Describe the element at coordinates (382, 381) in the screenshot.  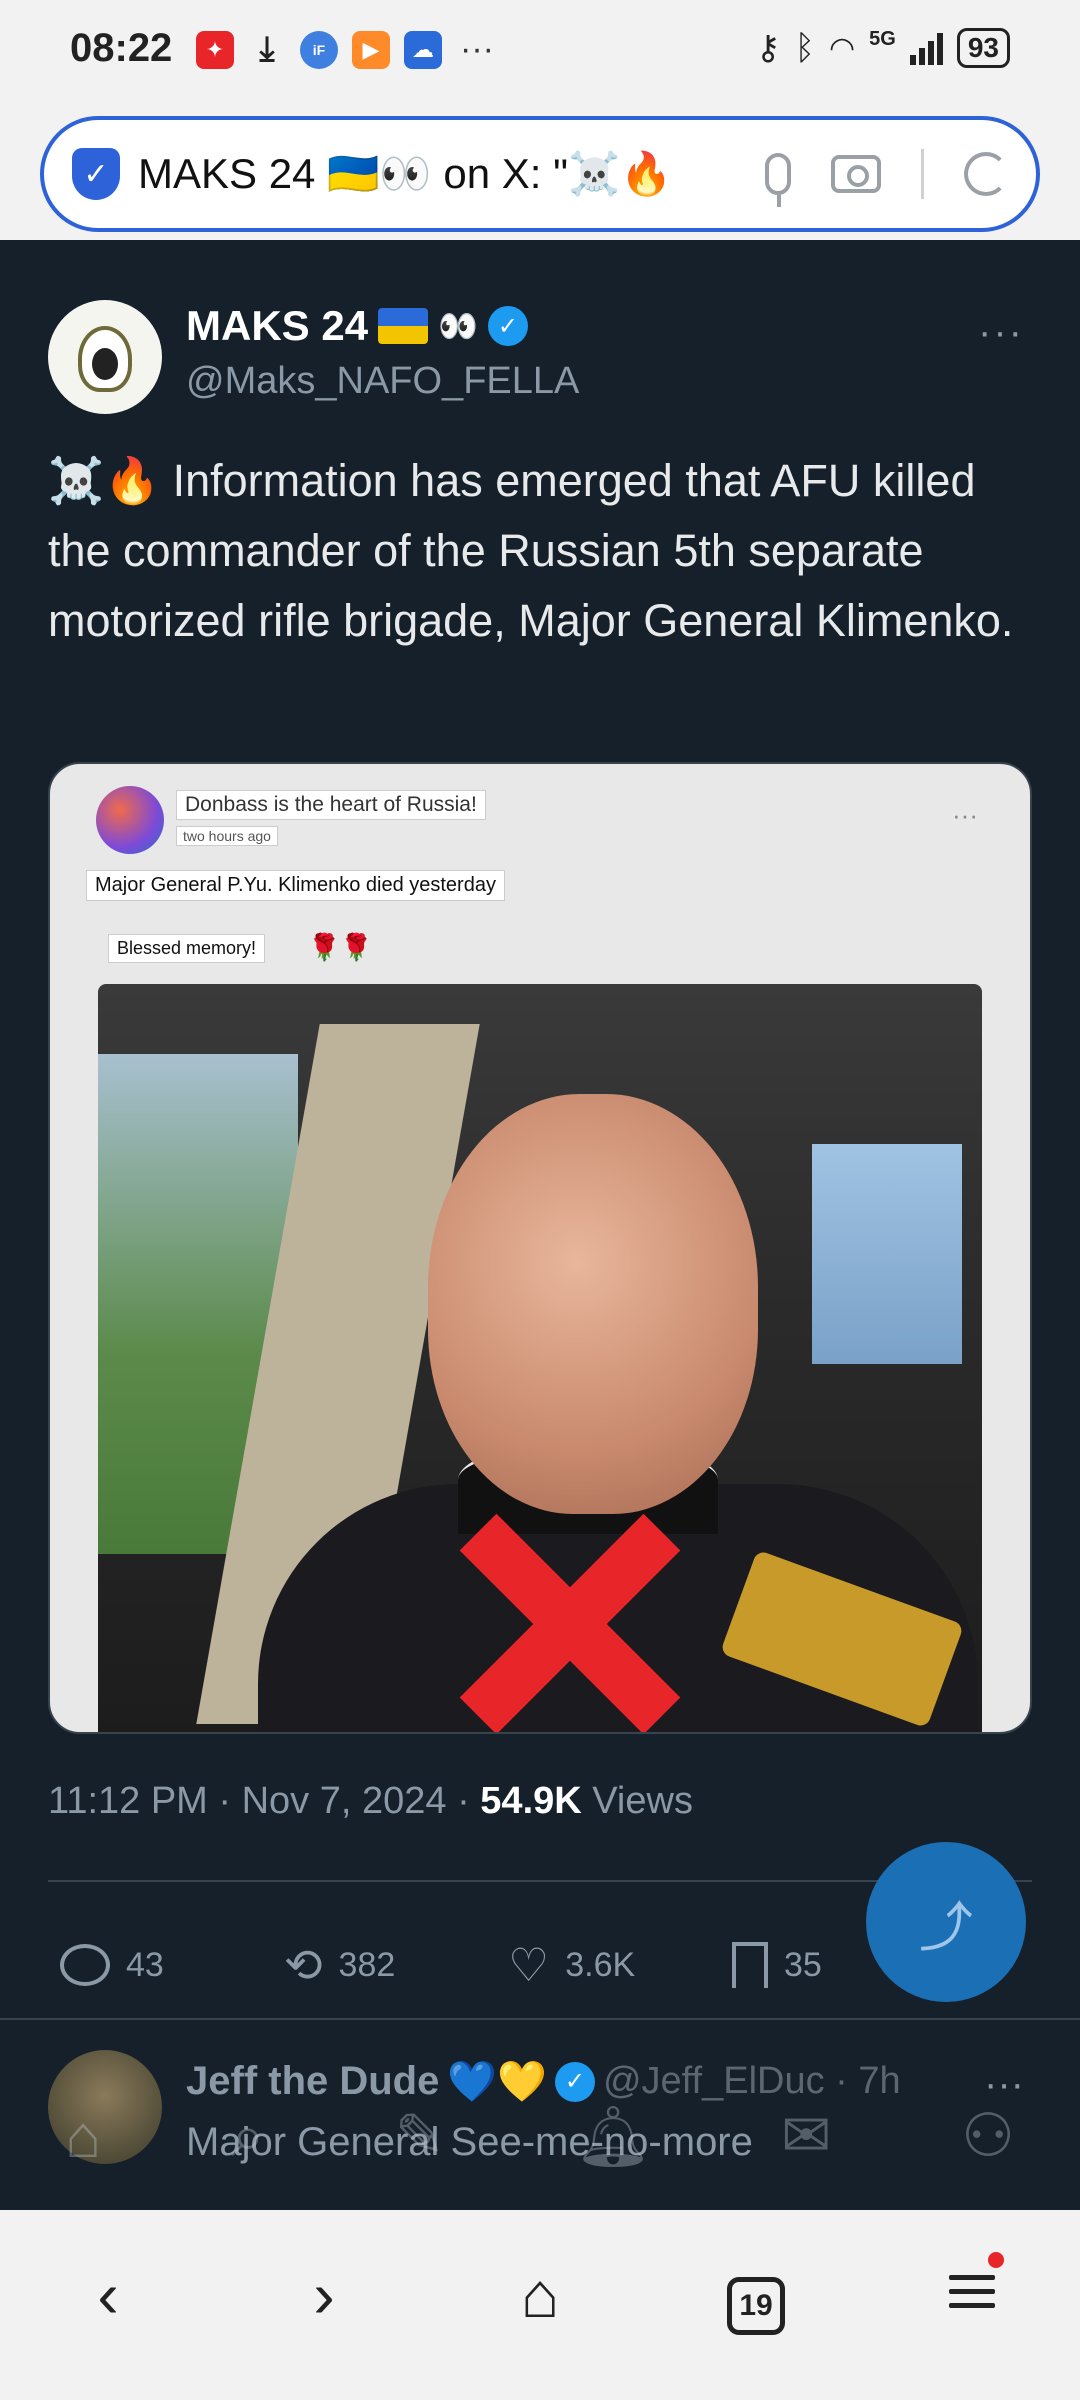
I see `author-handle: @Maks_NAFO_FELLA` at that location.